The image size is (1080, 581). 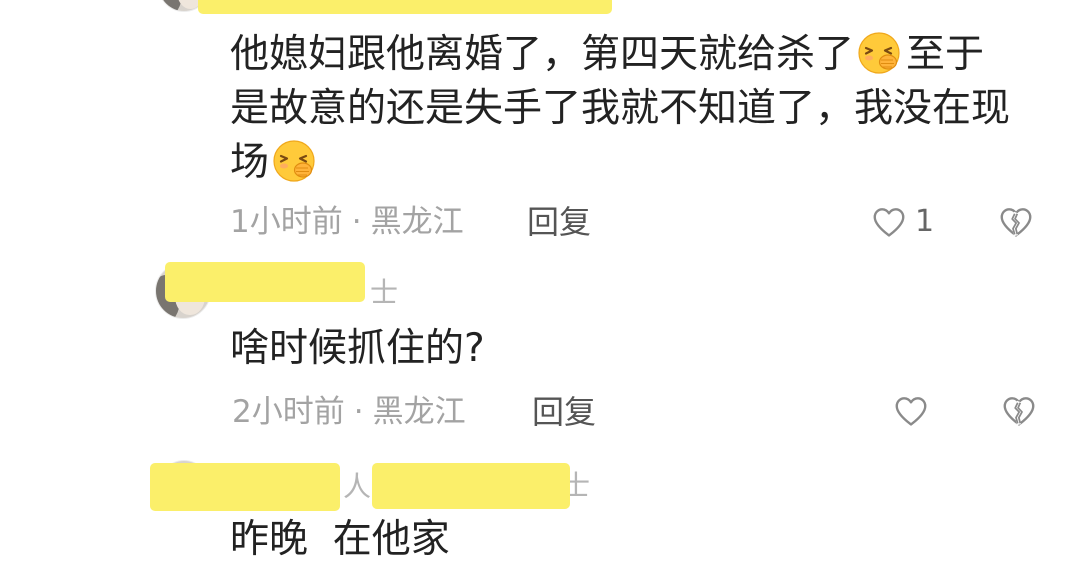 I want to click on comment-meta: 2小时前 · 黑龙江, so click(x=349, y=412).